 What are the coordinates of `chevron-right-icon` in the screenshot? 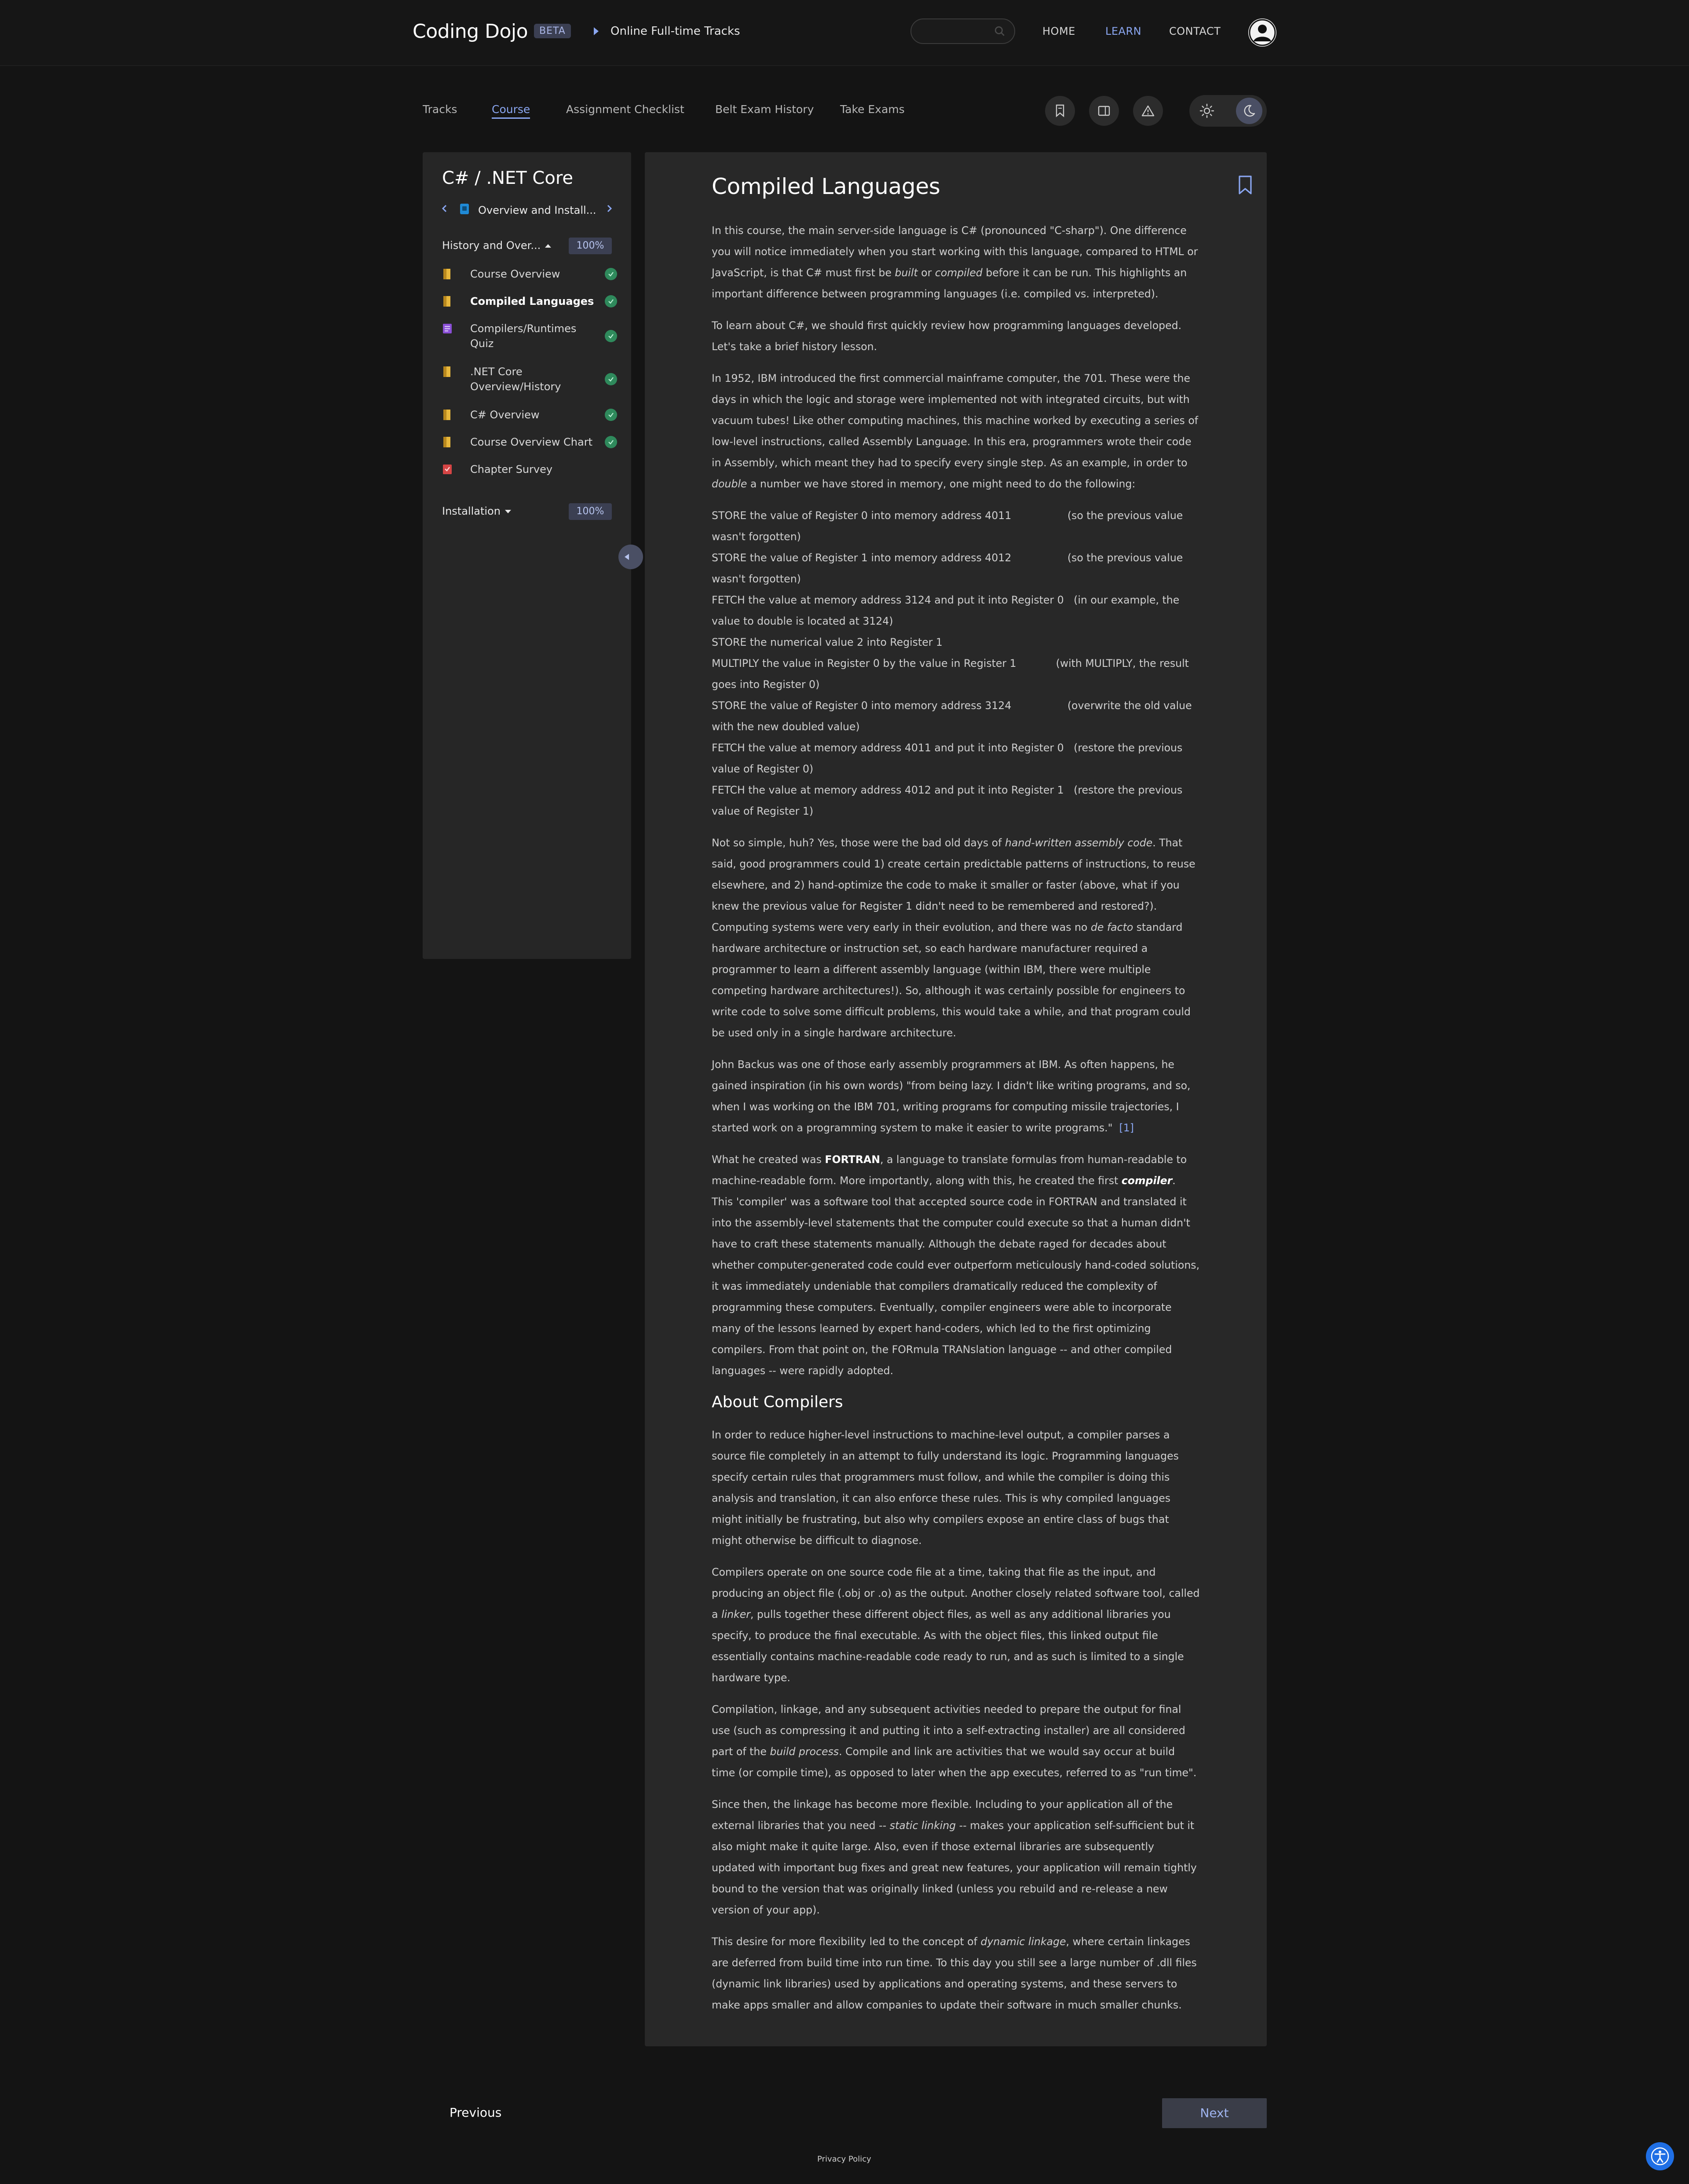 It's located at (609, 208).